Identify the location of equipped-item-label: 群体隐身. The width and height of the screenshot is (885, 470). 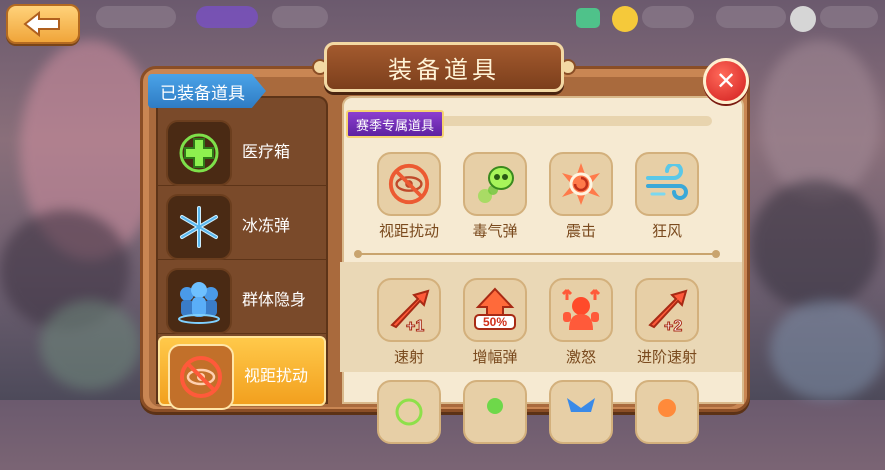
(274, 299).